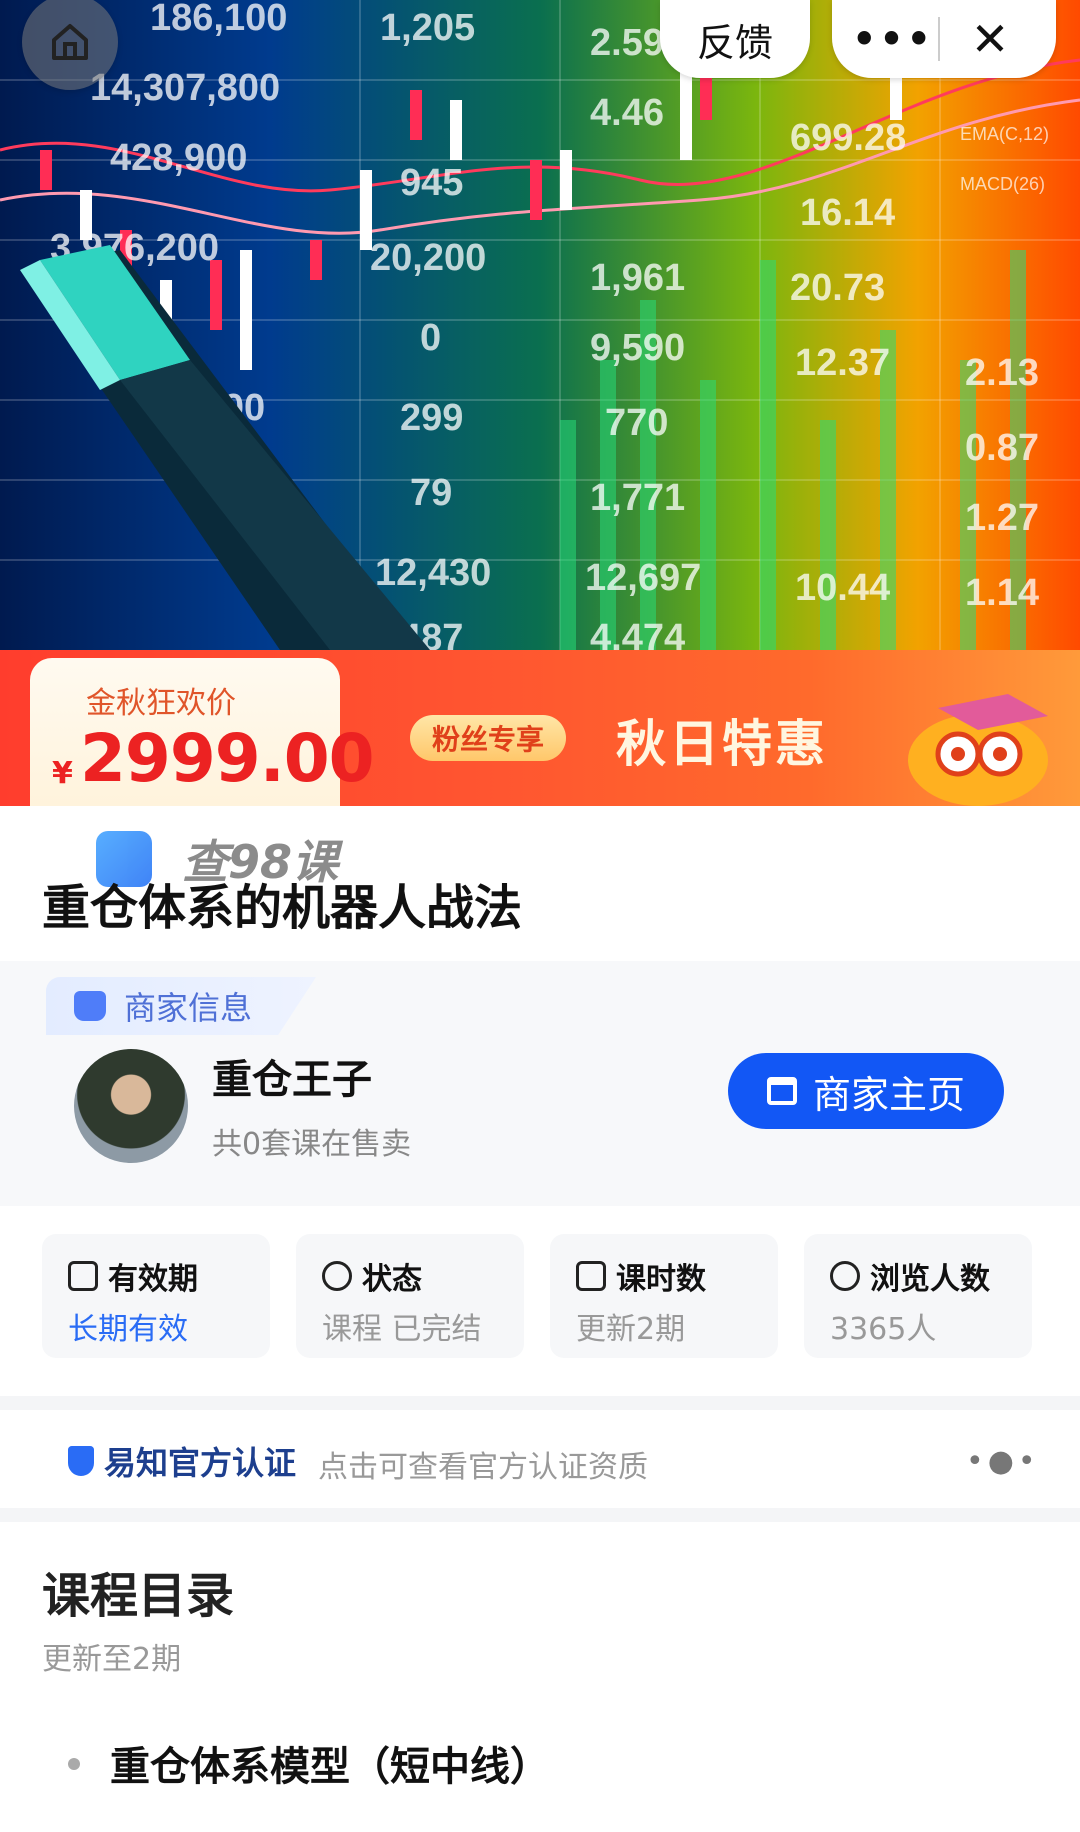  I want to click on catalog-heading: 课程目录, so click(138, 1596).